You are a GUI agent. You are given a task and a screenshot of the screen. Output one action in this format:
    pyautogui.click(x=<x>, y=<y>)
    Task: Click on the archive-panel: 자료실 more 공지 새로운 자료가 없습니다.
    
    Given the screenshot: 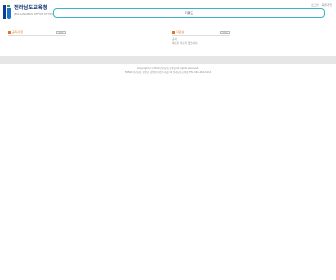 What is the action you would take?
    pyautogui.click(x=201, y=38)
    